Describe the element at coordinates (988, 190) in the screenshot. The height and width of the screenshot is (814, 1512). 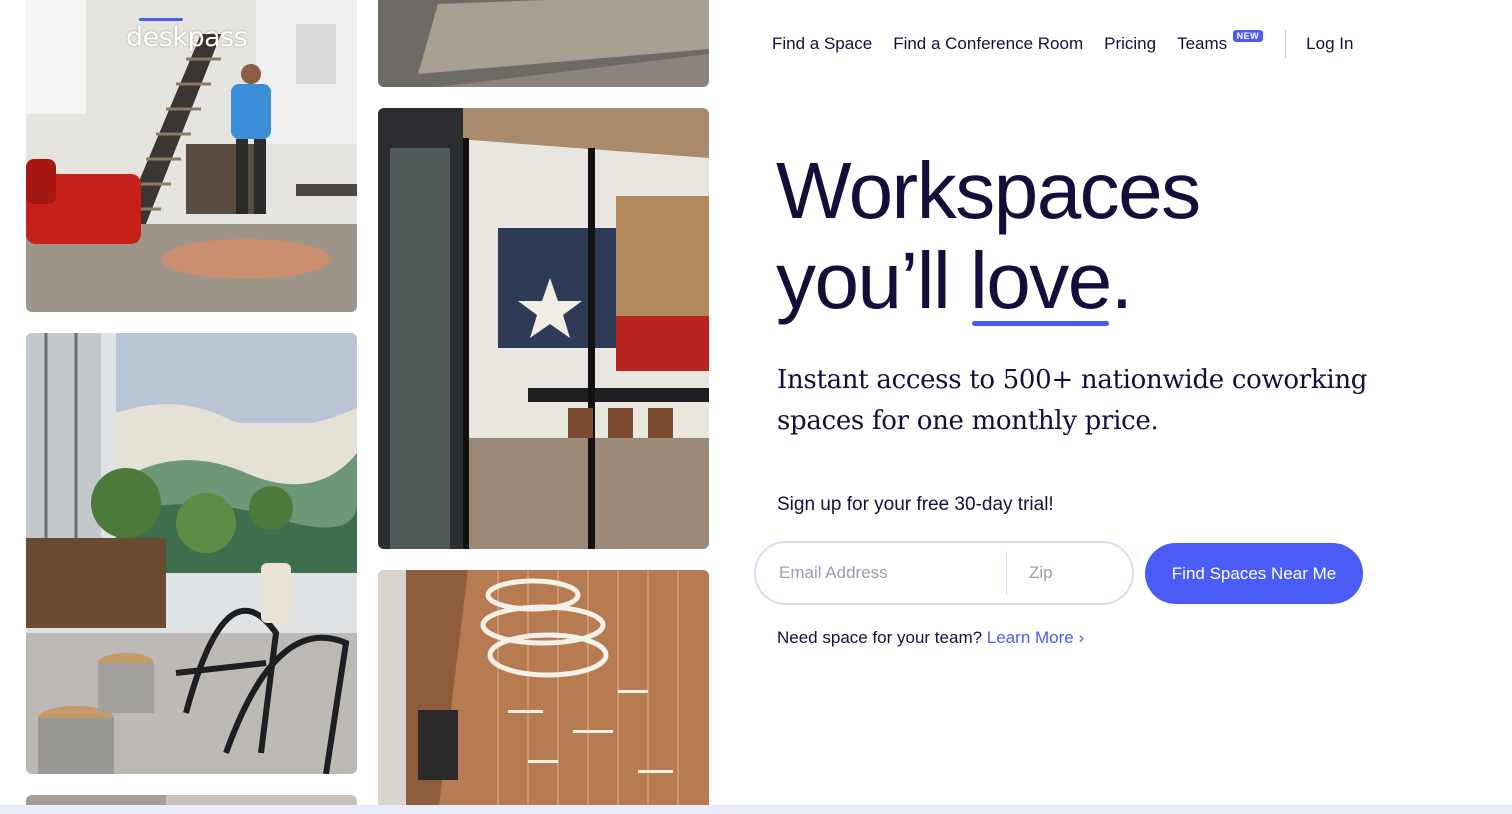
I see `headline-line-1: Workspaces` at that location.